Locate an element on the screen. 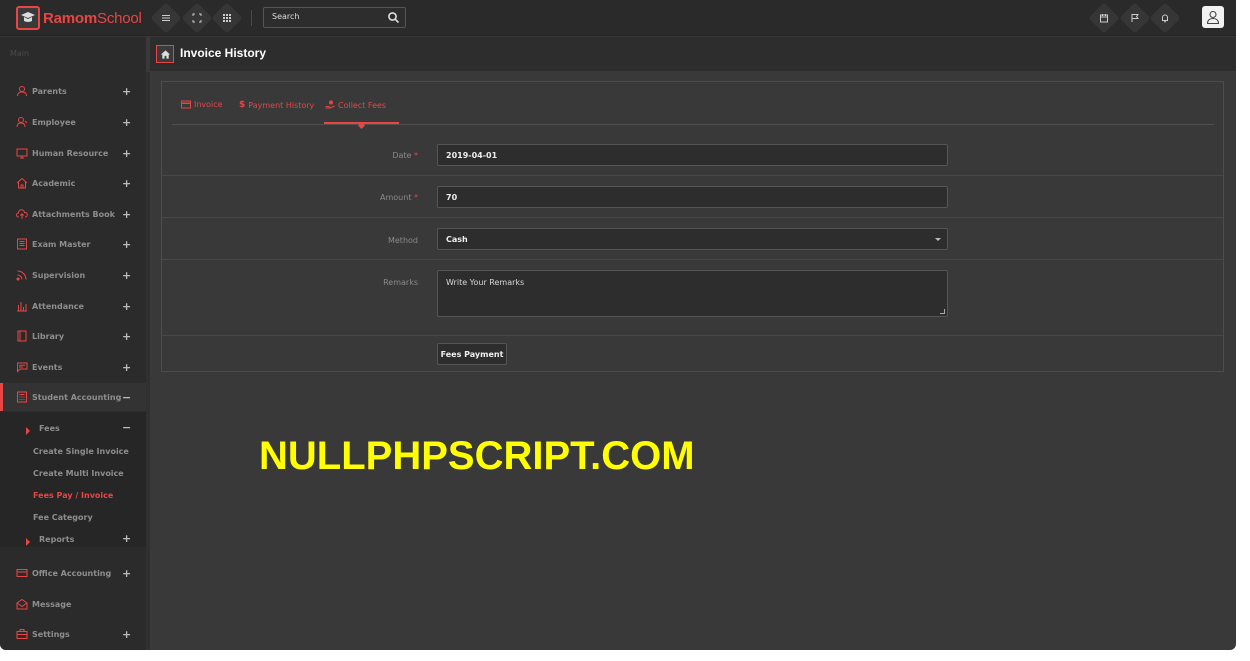 This screenshot has width=1250, height=661. tab-payment-history: $ Payment History is located at coordinates (276, 105).